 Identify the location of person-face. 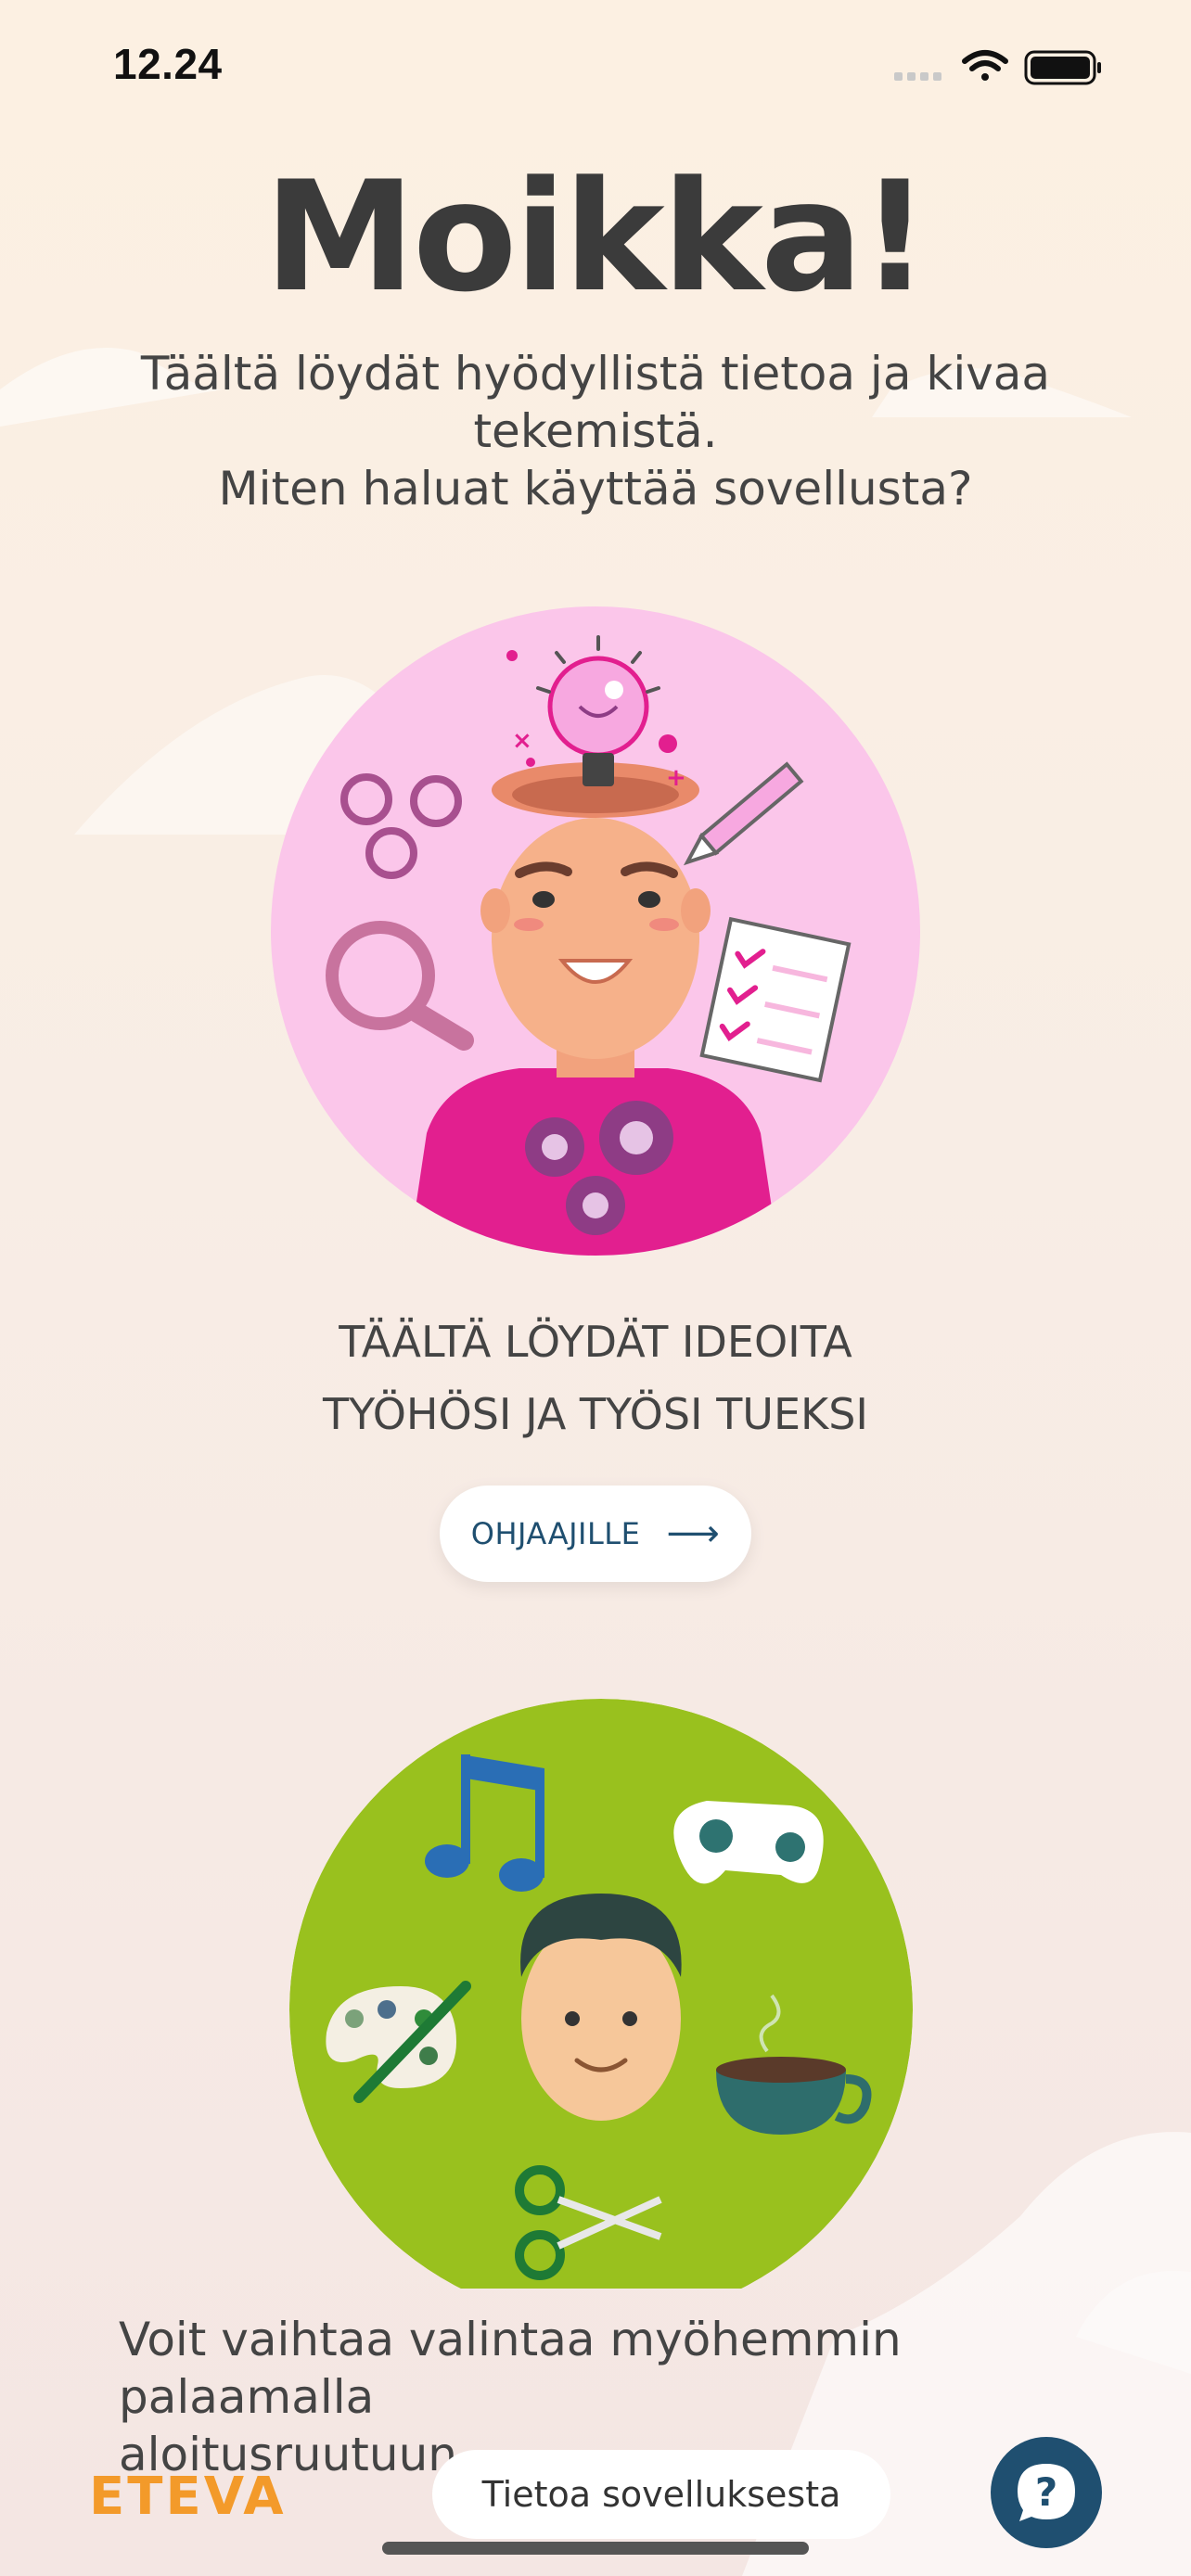
(601, 2007).